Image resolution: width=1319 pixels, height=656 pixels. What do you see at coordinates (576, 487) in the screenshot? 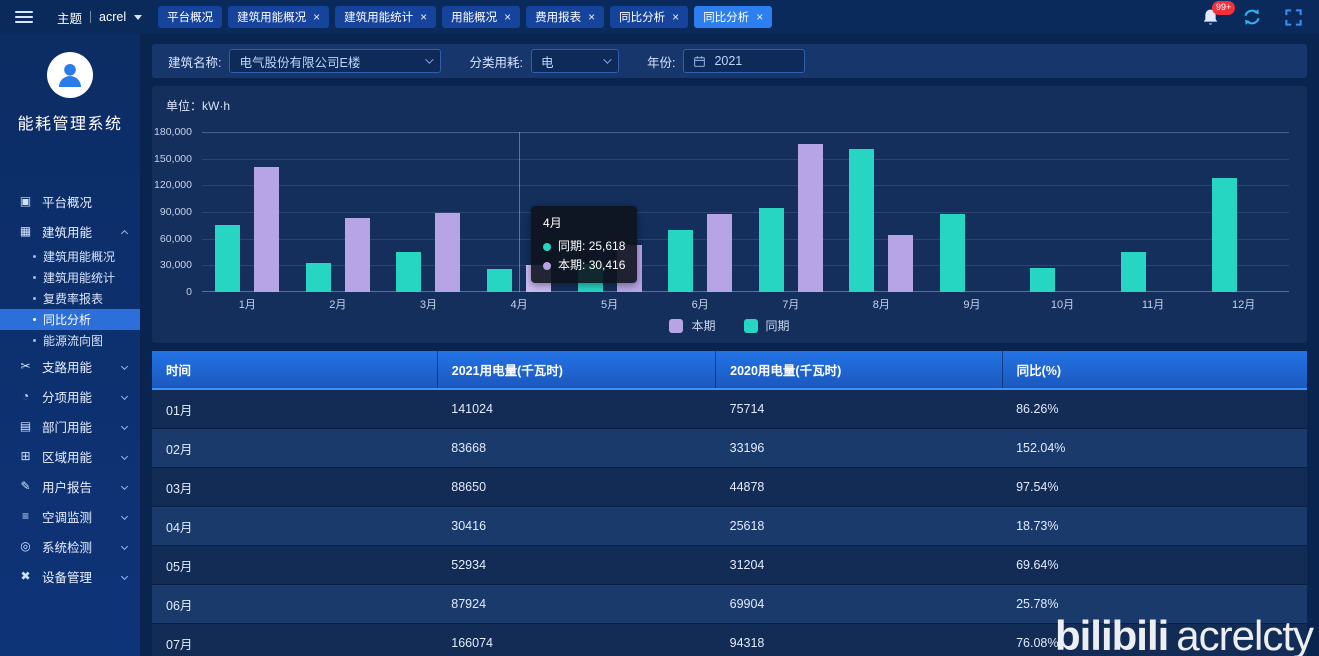
I see `table-cell: 88650` at bounding box center [576, 487].